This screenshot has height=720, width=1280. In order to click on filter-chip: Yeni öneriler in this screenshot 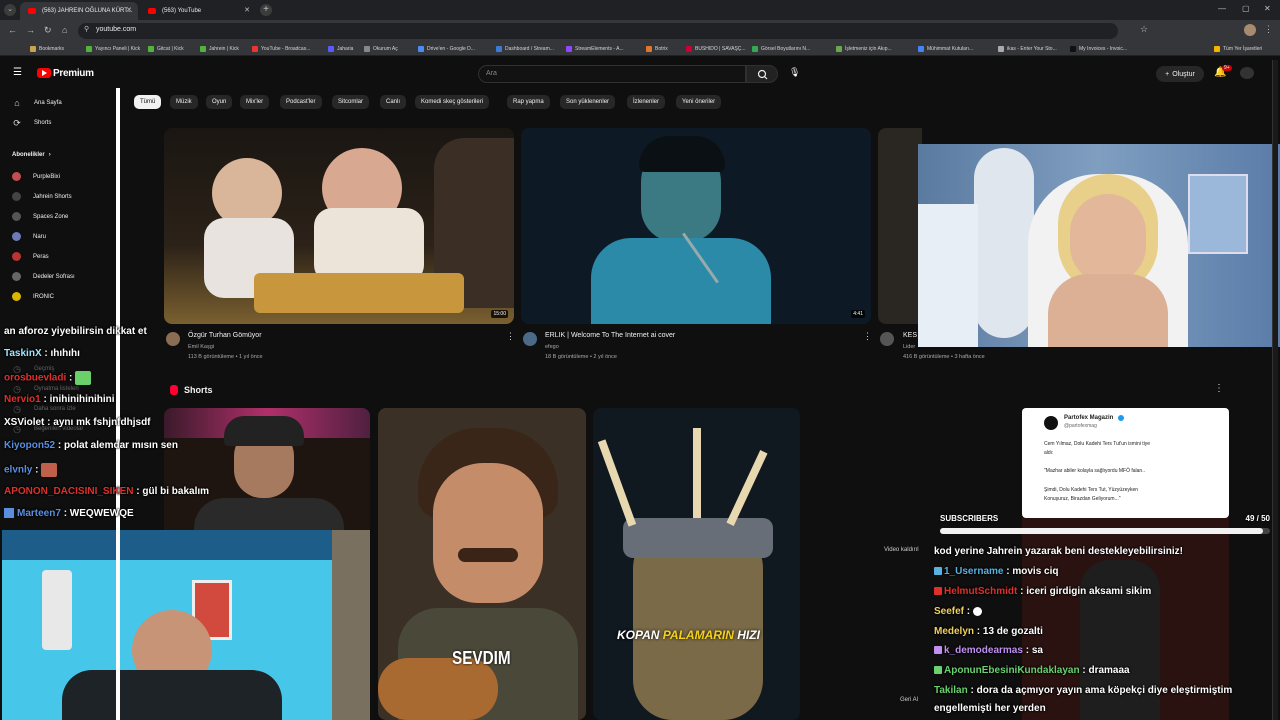, I will do `click(699, 102)`.